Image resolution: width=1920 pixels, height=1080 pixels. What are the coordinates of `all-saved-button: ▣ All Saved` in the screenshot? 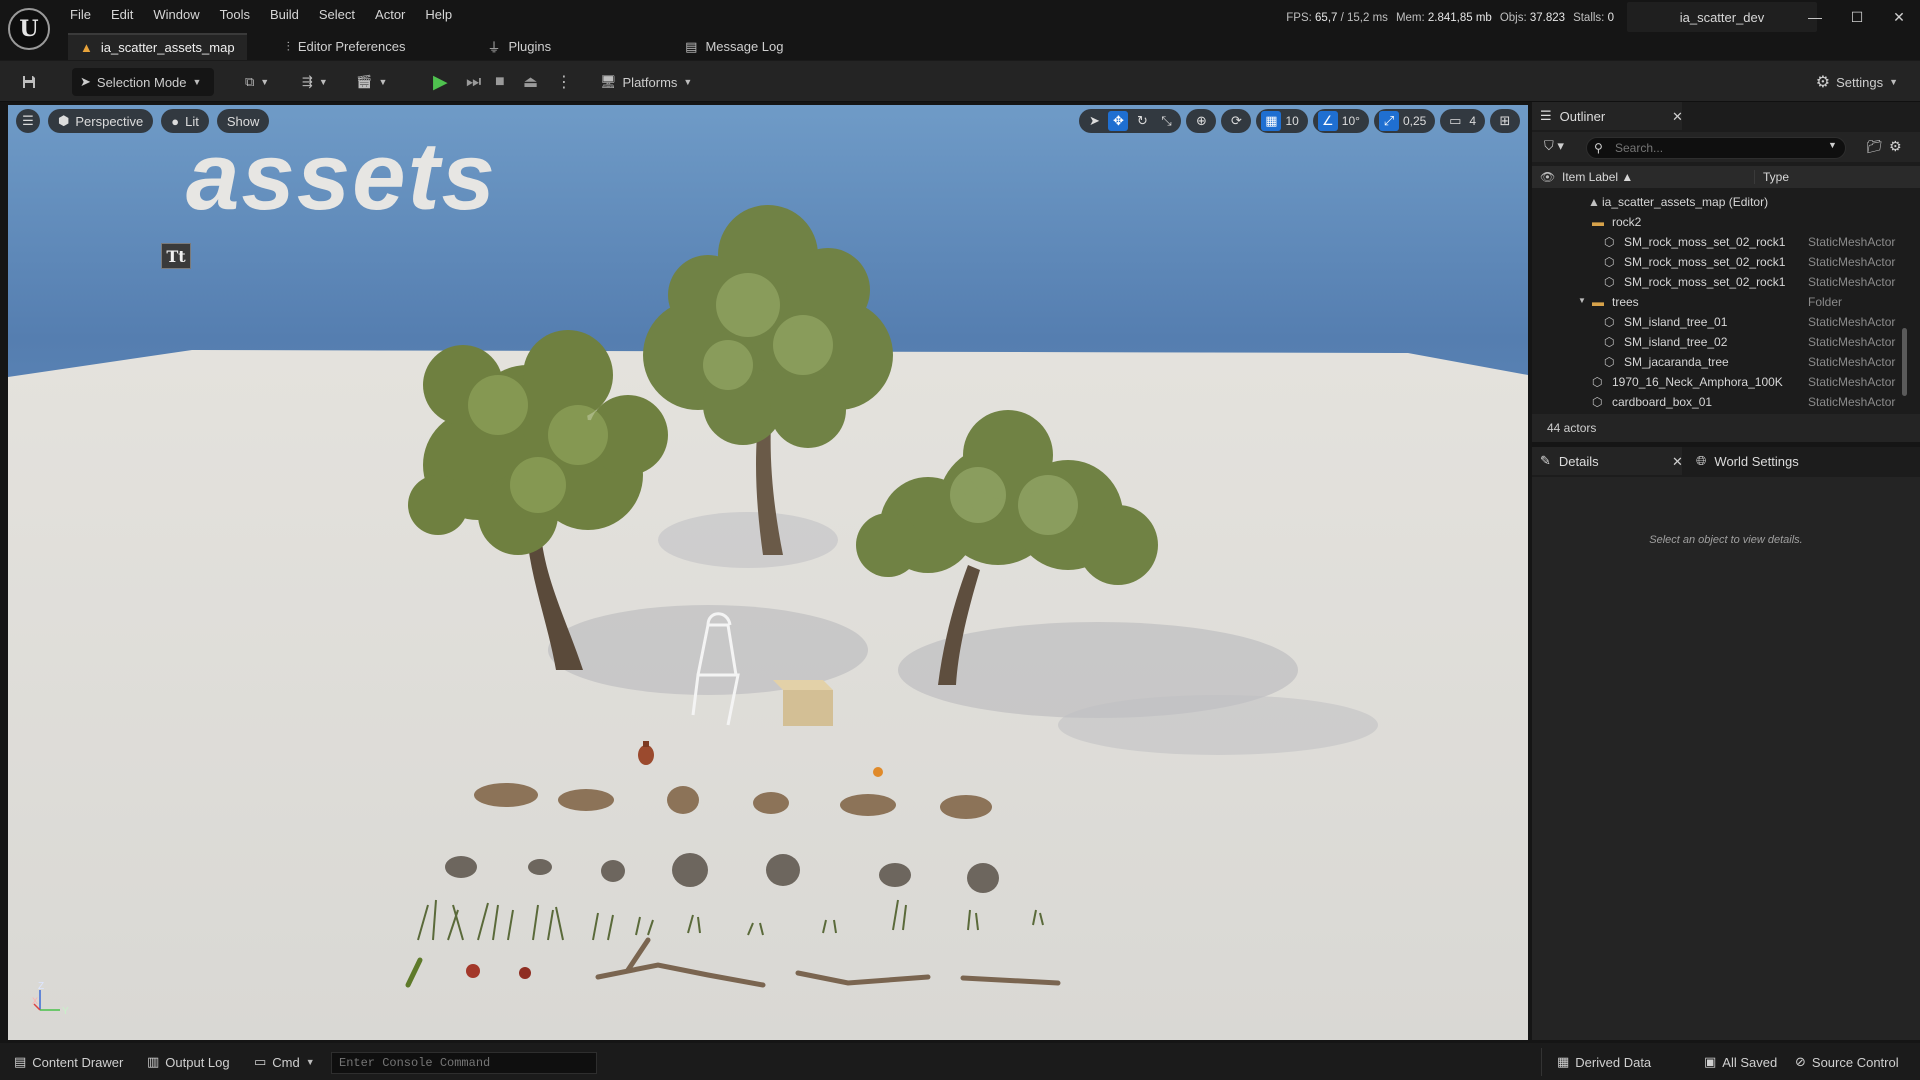 It's located at (1740, 1062).